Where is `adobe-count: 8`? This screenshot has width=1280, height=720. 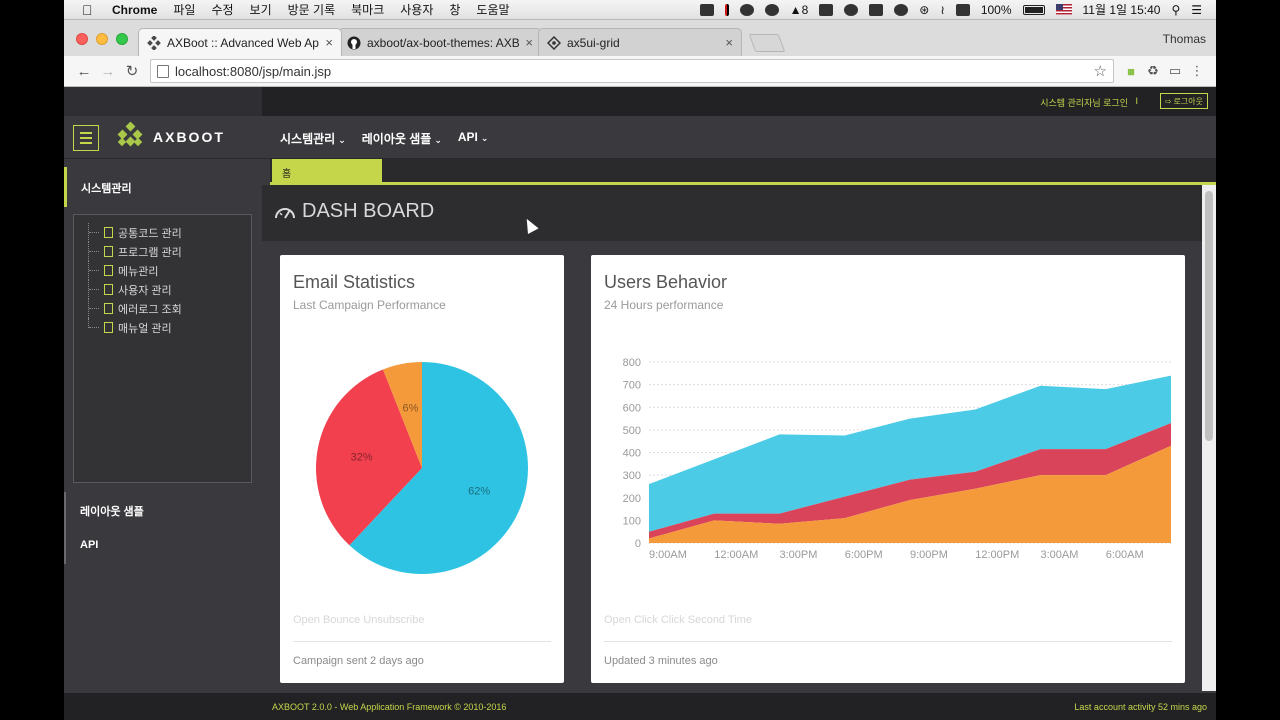 adobe-count: 8 is located at coordinates (805, 9).